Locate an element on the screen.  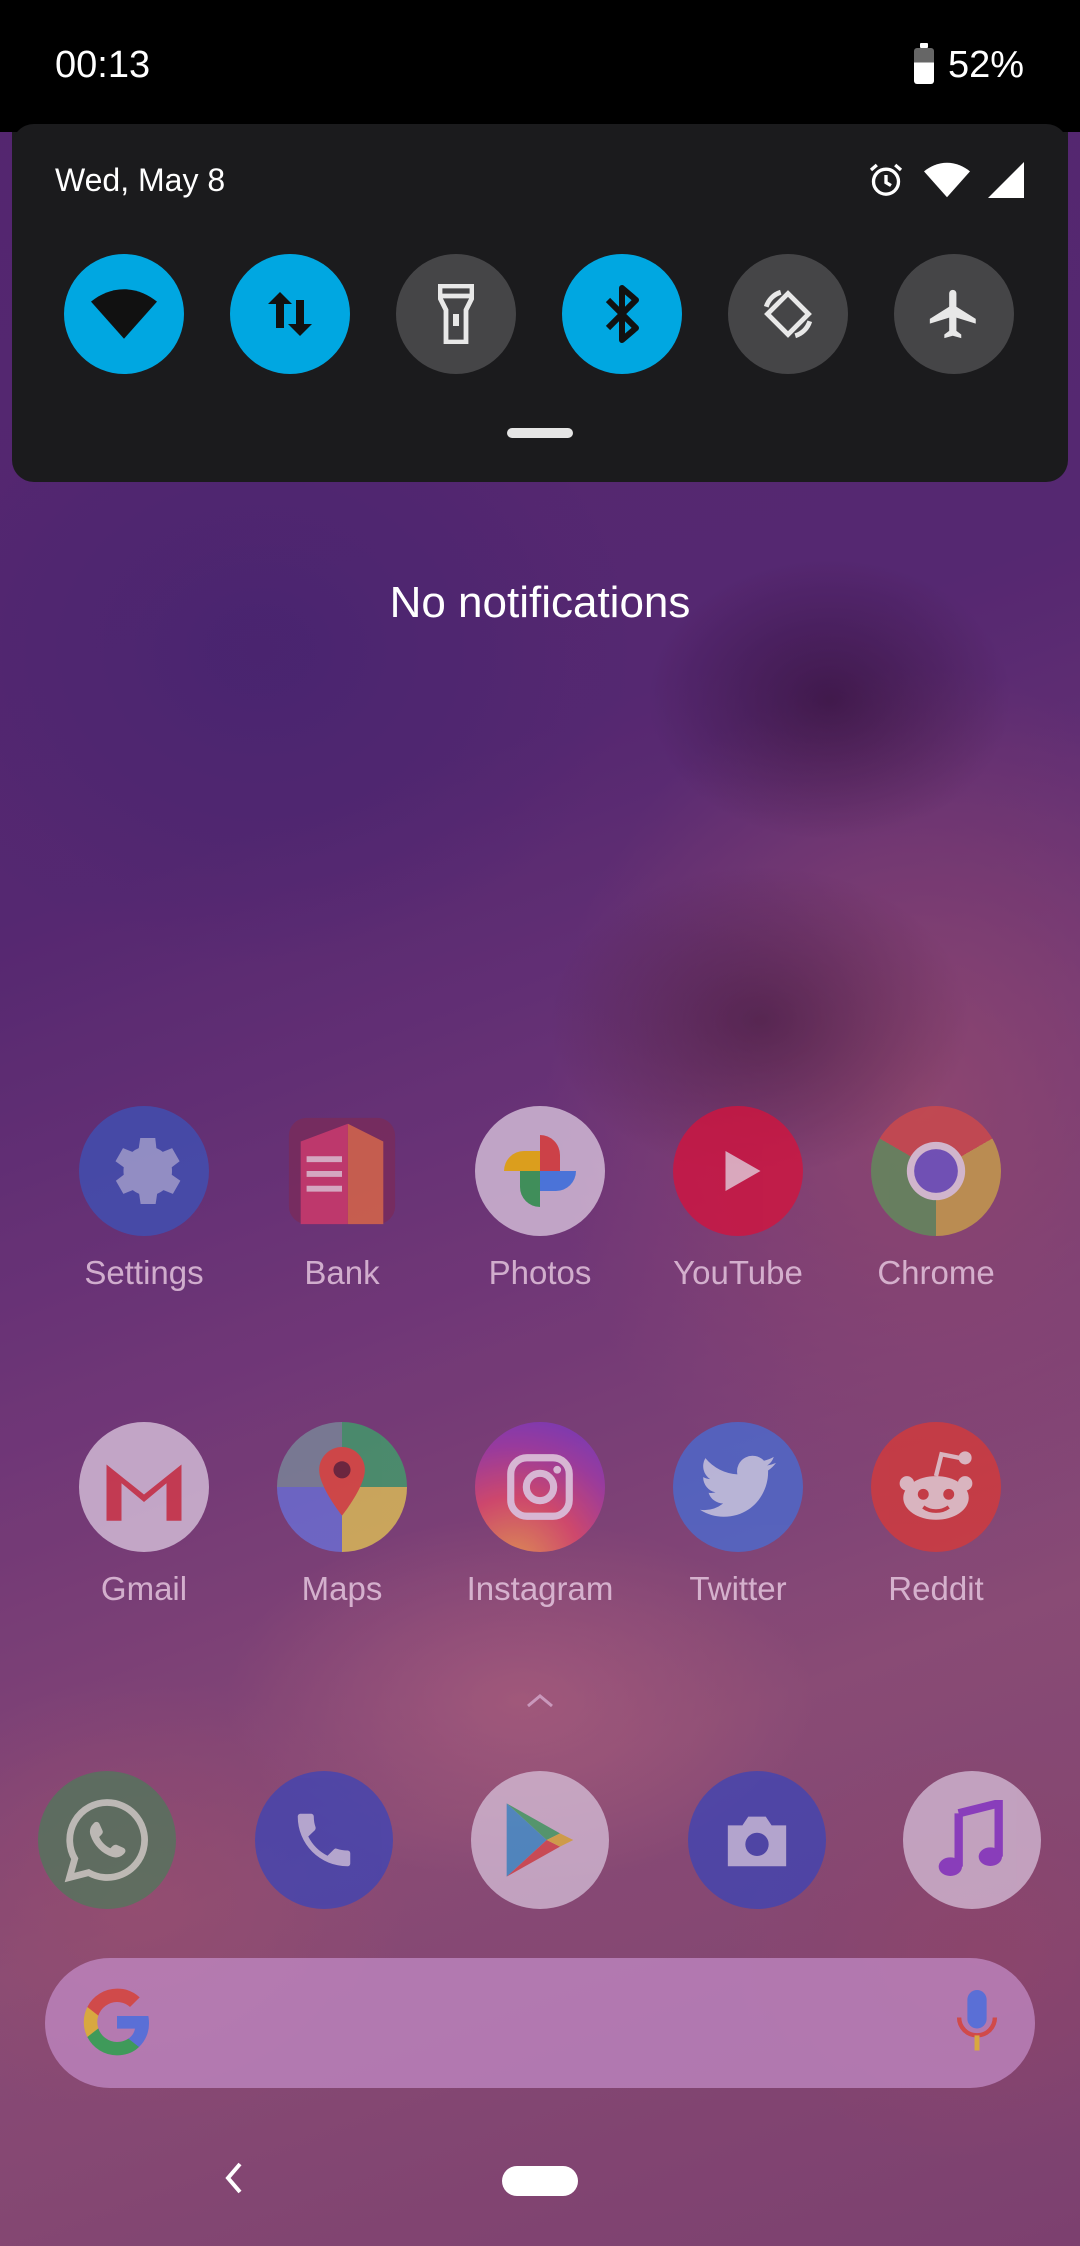
gear-icon is located at coordinates (148, 1171).